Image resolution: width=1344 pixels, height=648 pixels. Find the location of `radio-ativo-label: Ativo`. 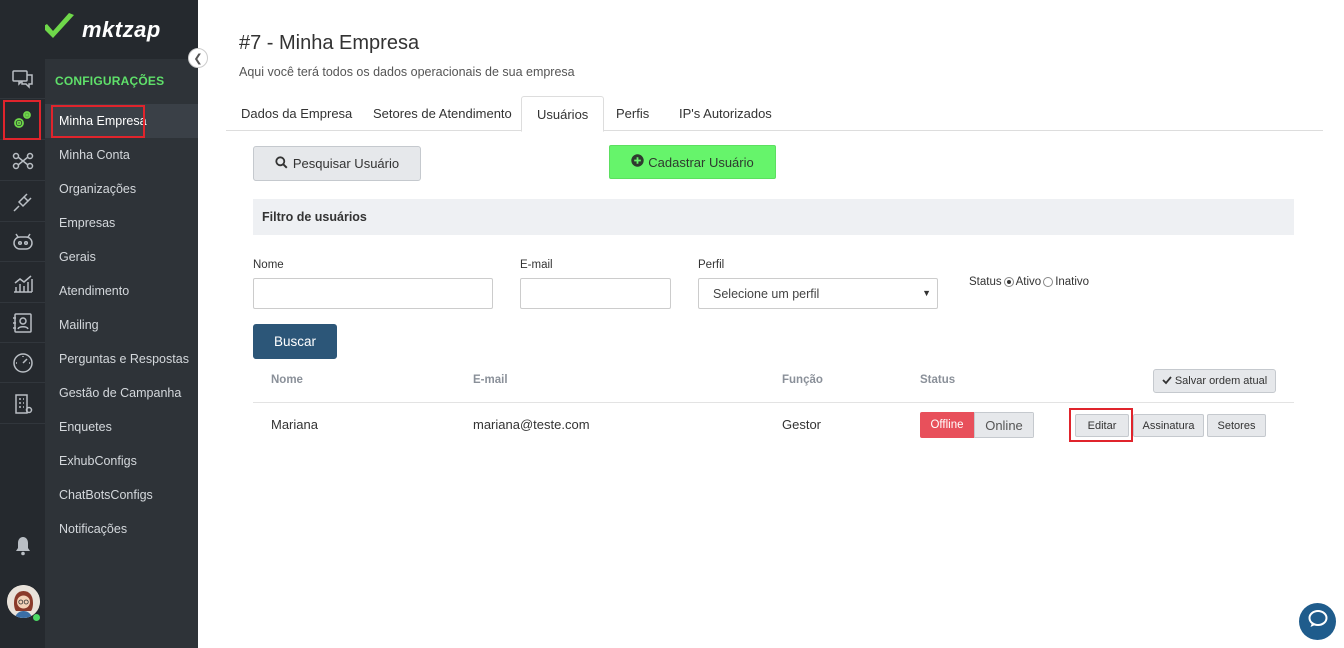

radio-ativo-label: Ativo is located at coordinates (1028, 282).